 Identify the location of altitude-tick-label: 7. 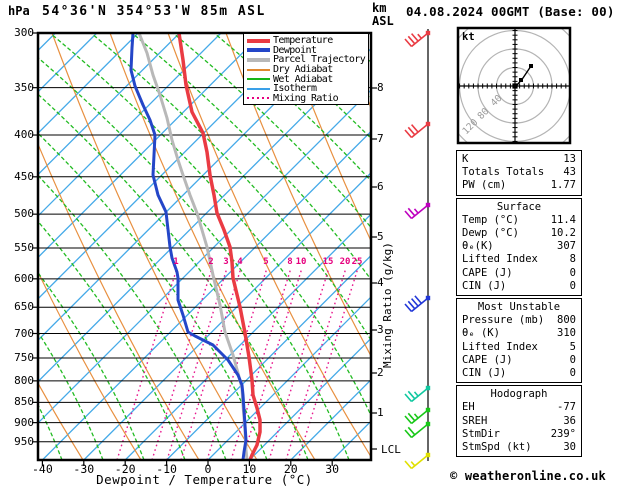
(380, 138).